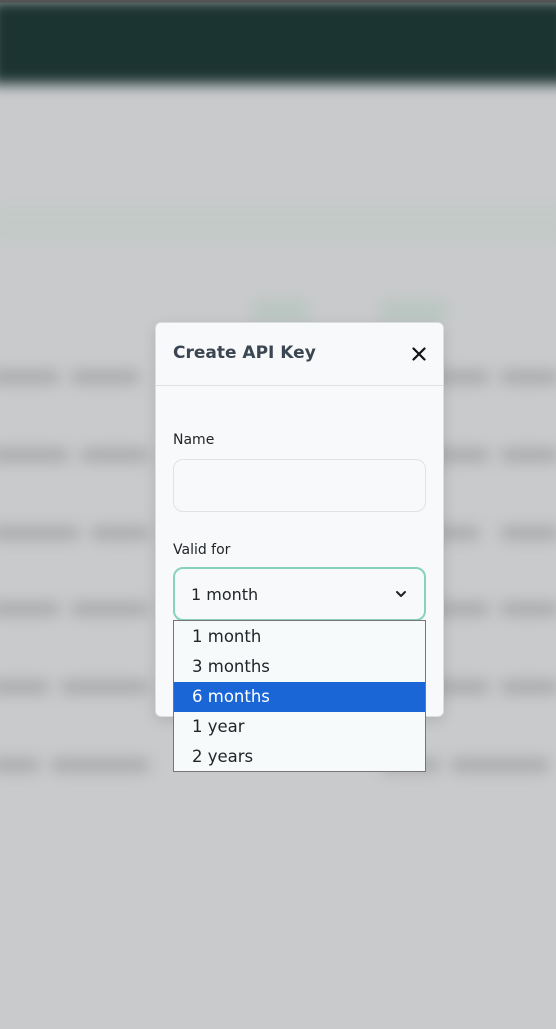 Image resolution: width=556 pixels, height=1029 pixels. What do you see at coordinates (194, 440) in the screenshot?
I see `name-label: Name` at bounding box center [194, 440].